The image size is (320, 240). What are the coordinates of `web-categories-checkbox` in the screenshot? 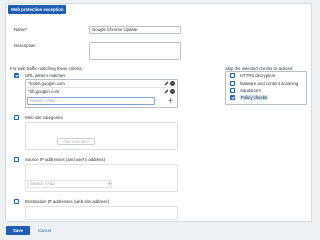 It's located at (16, 117).